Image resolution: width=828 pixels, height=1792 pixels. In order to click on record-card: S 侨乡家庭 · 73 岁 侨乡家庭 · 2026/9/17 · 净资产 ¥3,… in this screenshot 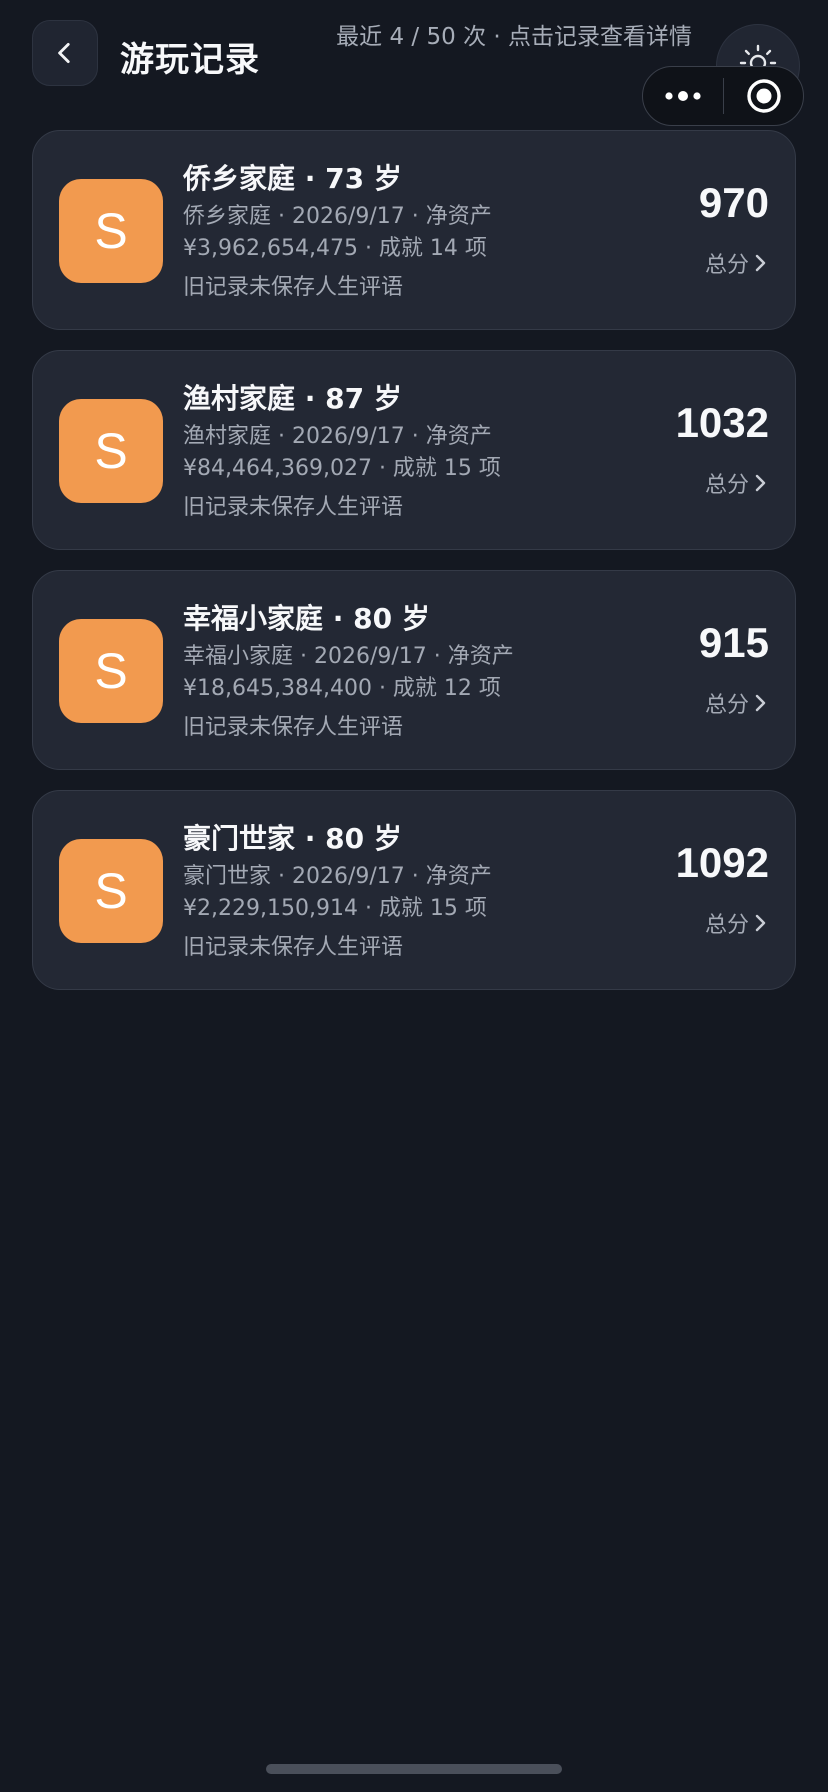, I will do `click(414, 230)`.